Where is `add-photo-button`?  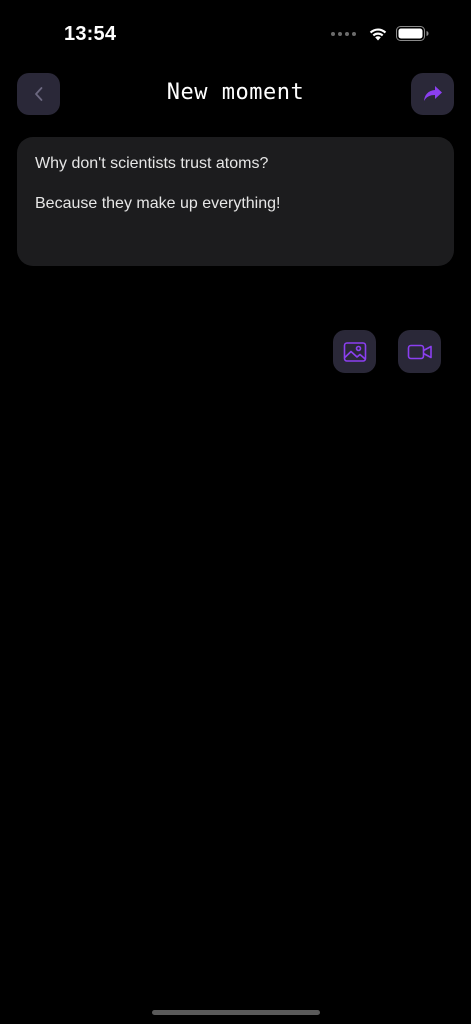
add-photo-button is located at coordinates (354, 351).